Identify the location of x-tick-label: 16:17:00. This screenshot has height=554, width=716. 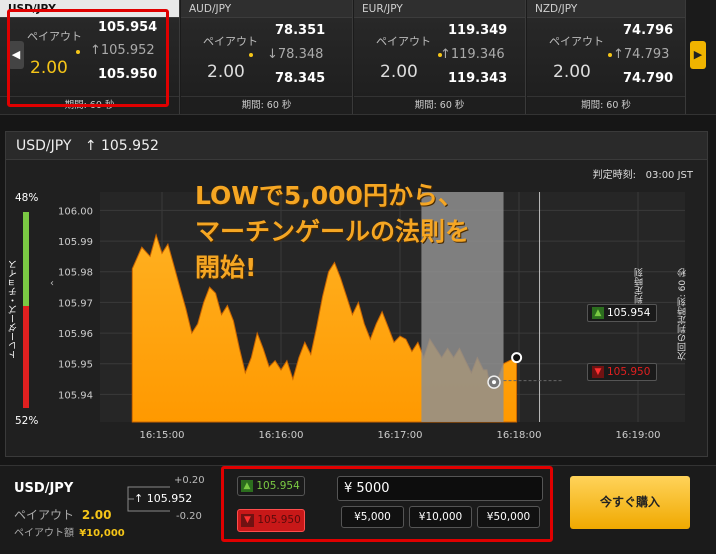
(400, 435).